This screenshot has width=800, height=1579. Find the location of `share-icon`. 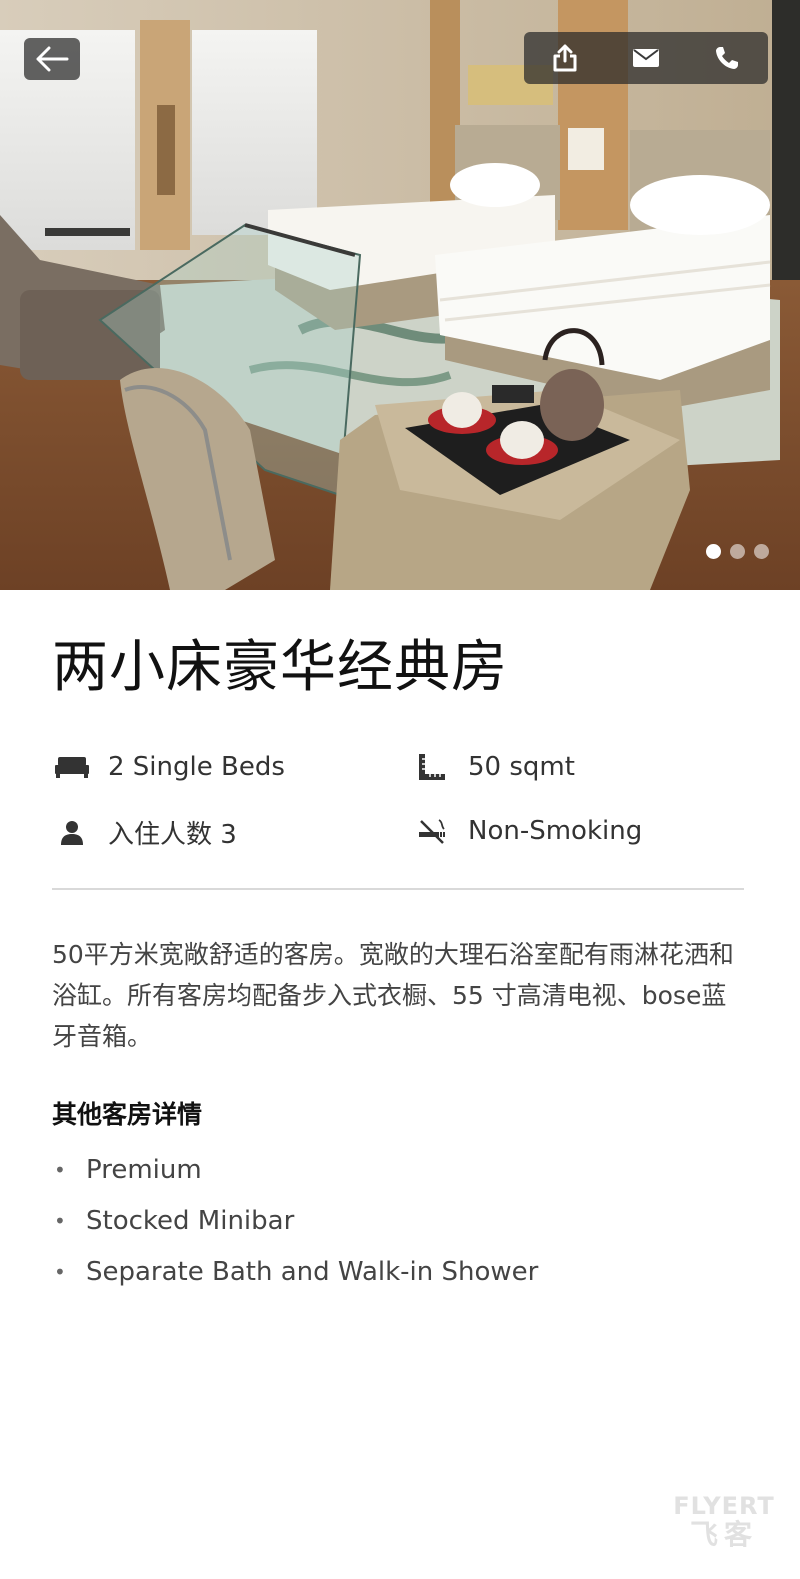

share-icon is located at coordinates (565, 58).